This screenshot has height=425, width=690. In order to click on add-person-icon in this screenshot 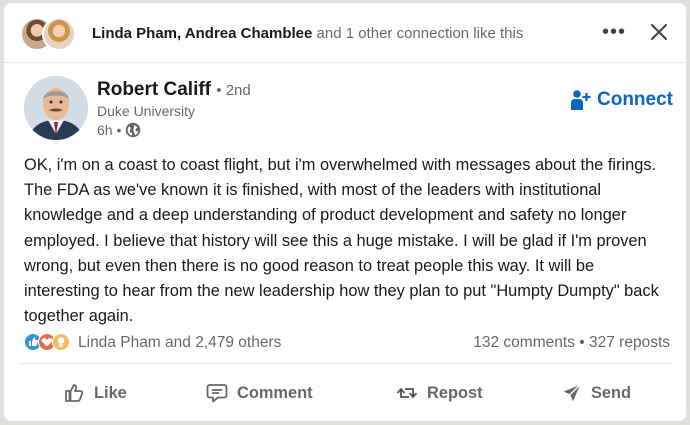, I will do `click(581, 100)`.